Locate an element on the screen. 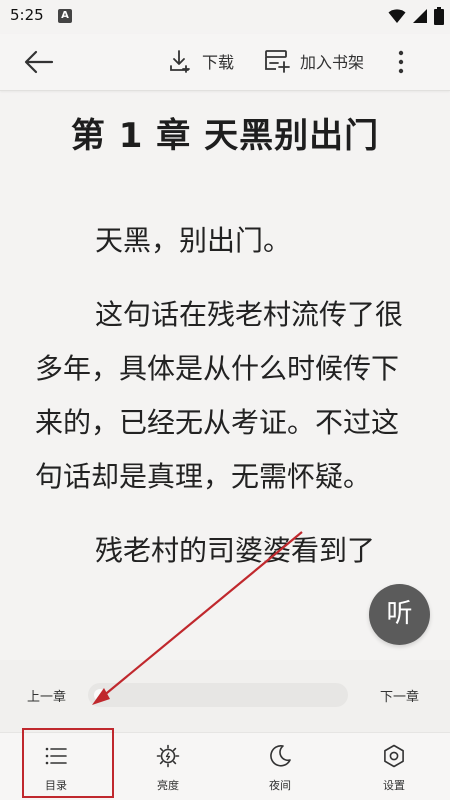  listen-button: 听 is located at coordinates (399, 614).